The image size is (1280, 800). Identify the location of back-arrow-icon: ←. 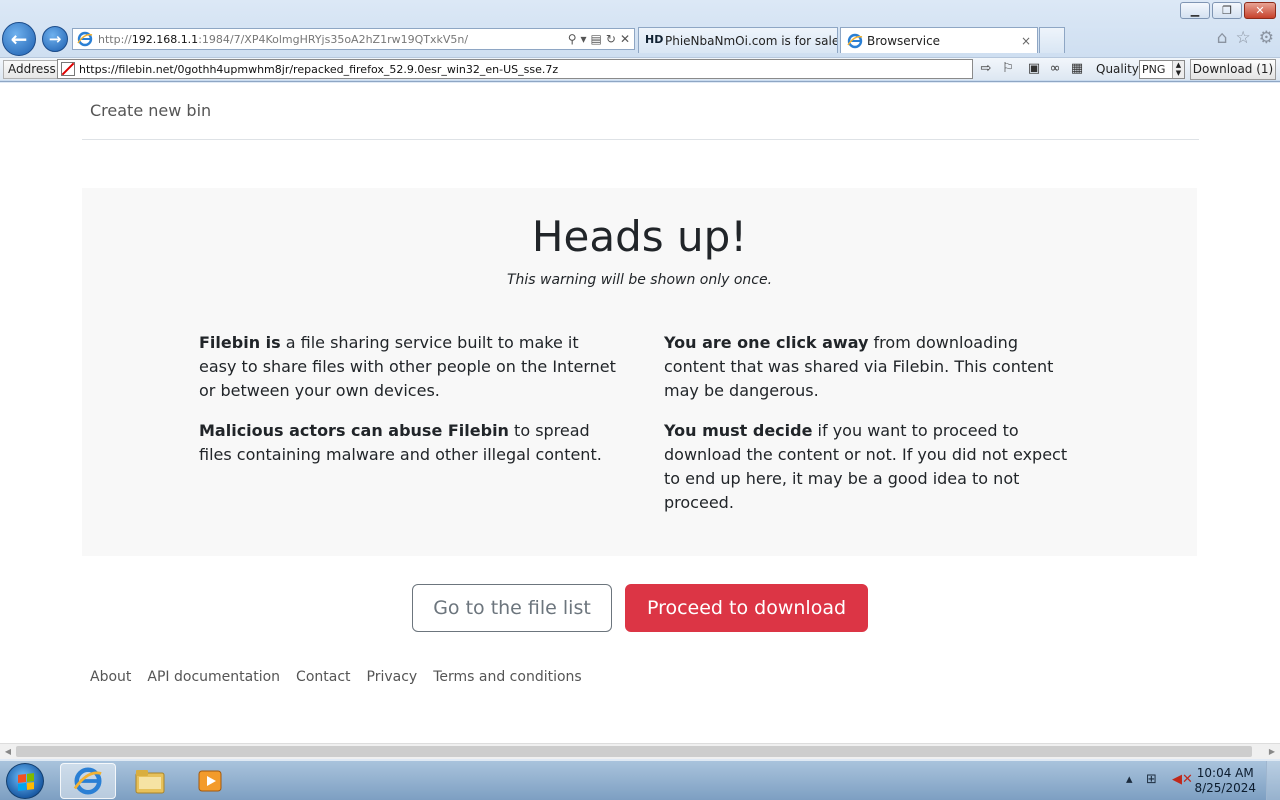
(19, 39).